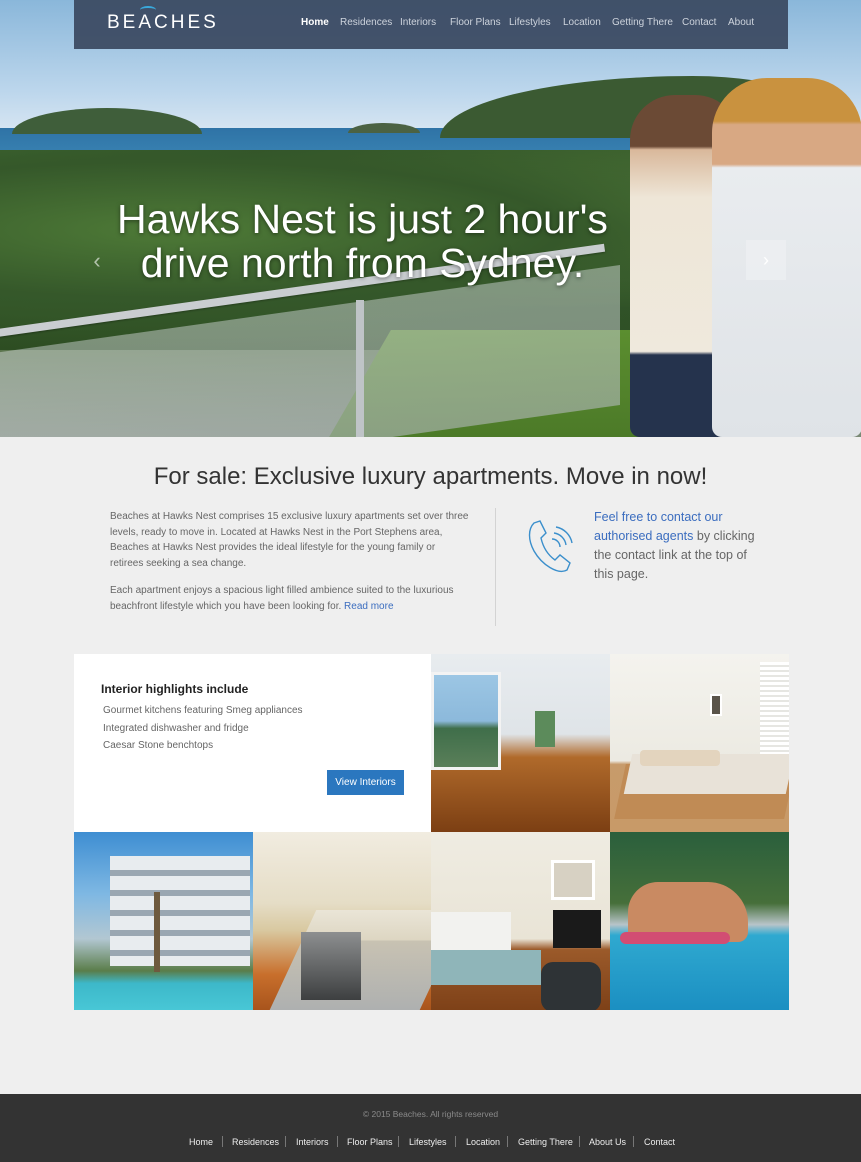  I want to click on hero-title-line1: Hawks Nest is just 2 hour's, so click(362, 219).